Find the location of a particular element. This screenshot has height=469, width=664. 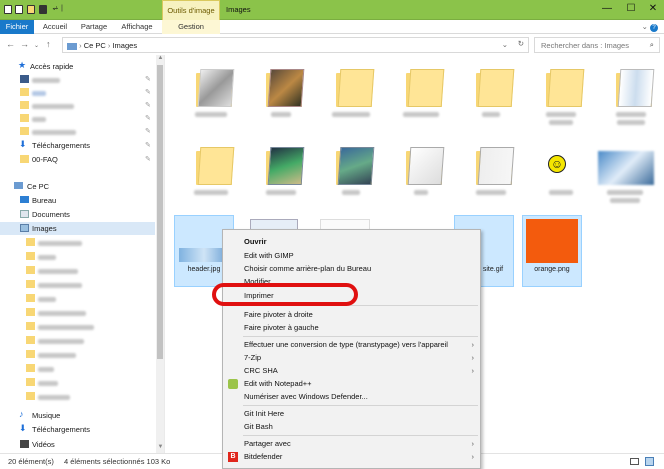

search-placeholder: Rechercher dans : Images is located at coordinates (585, 45).